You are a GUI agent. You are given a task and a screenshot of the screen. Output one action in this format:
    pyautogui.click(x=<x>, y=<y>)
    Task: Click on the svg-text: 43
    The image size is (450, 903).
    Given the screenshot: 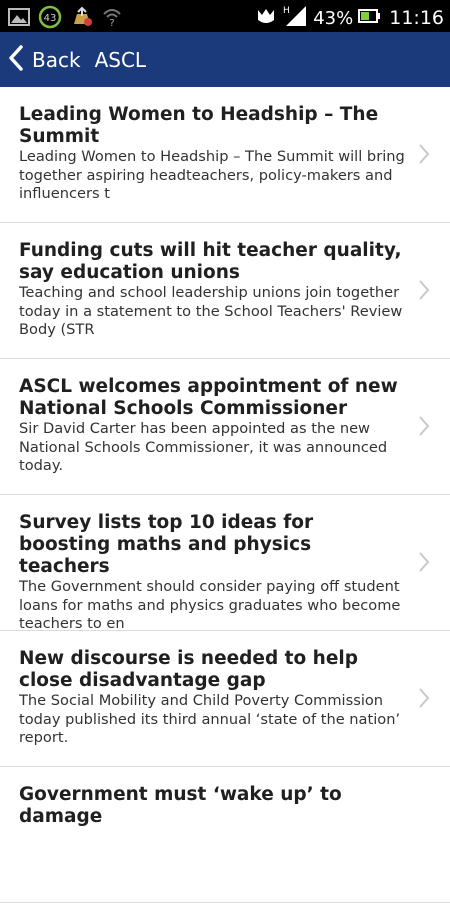 What is the action you would take?
    pyautogui.click(x=50, y=18)
    